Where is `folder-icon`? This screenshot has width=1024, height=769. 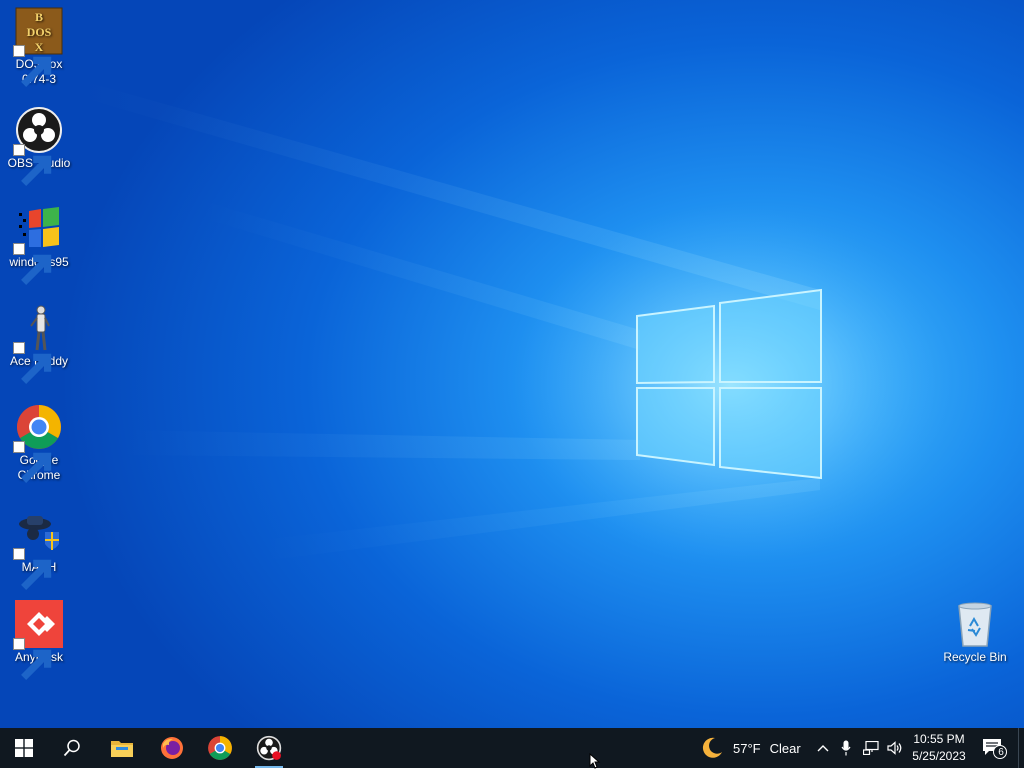
folder-icon is located at coordinates (122, 749).